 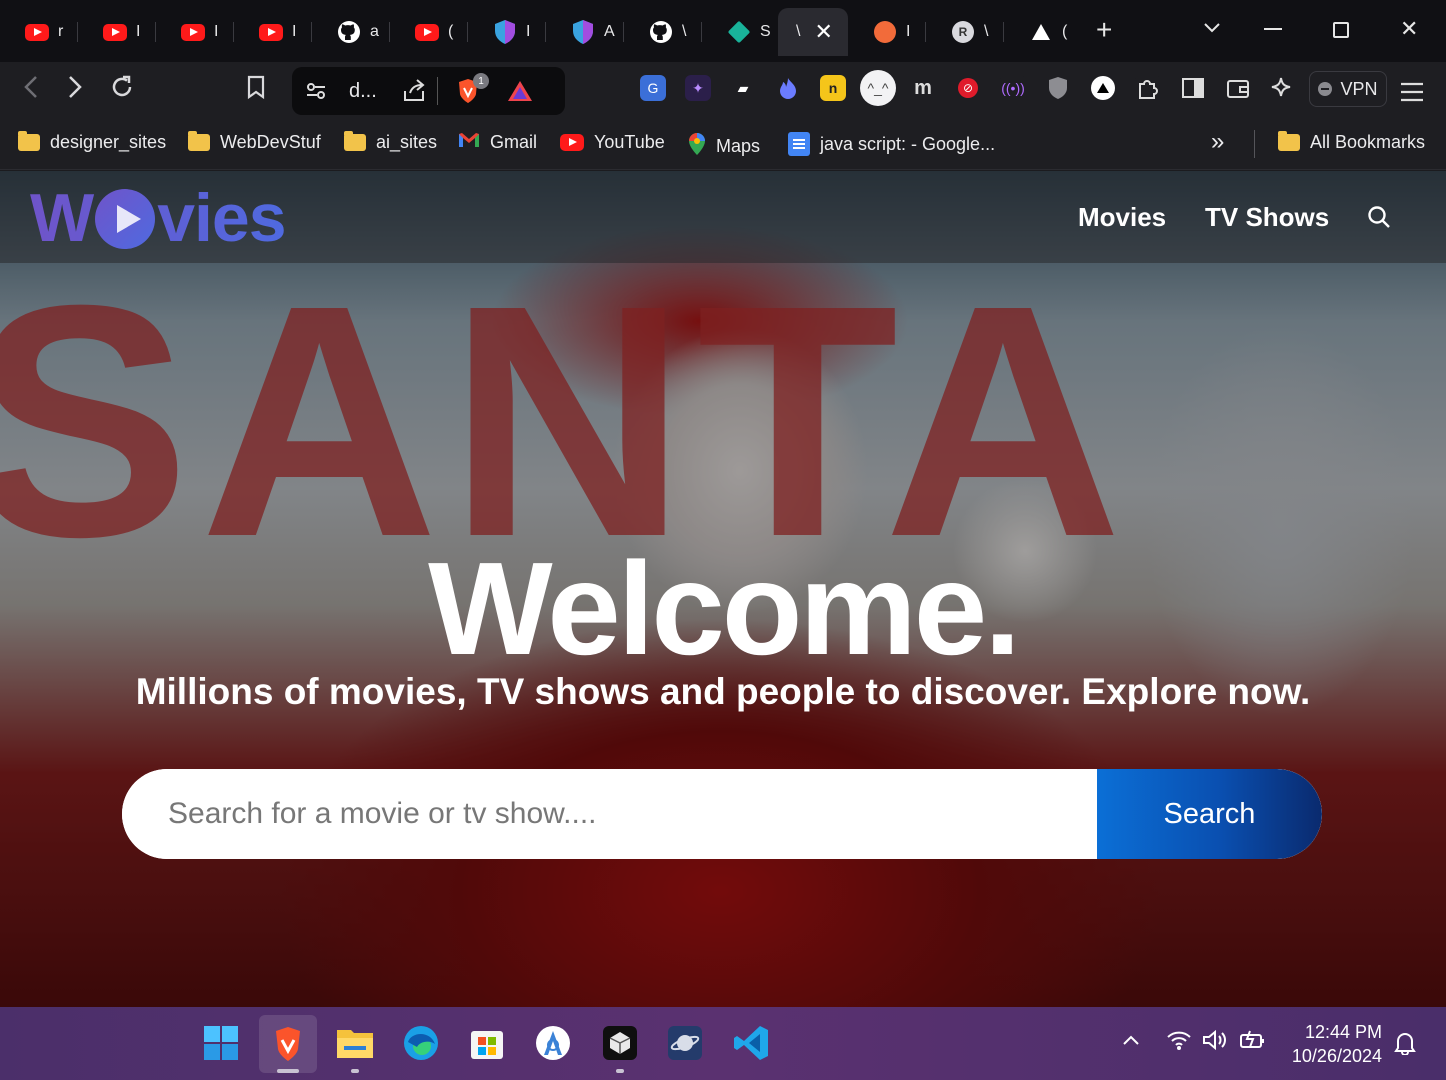 I want to click on wallet-icon, so click(x=1238, y=88).